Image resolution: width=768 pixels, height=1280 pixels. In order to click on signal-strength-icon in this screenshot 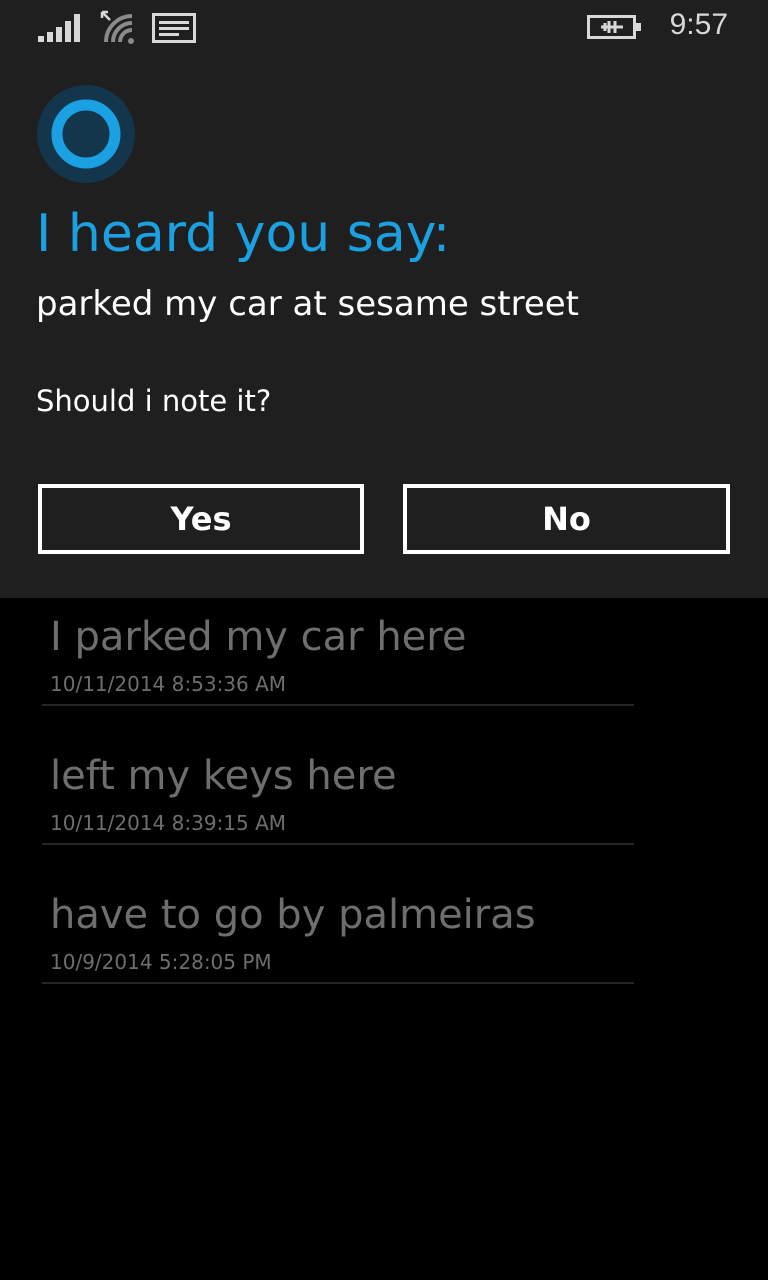, I will do `click(61, 30)`.